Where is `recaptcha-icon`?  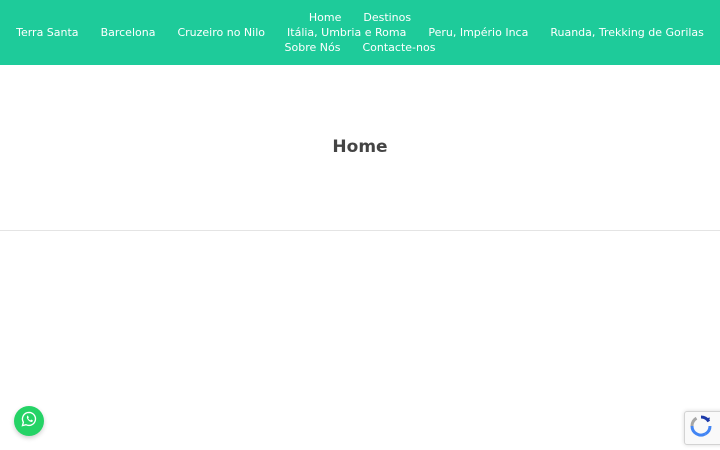
recaptcha-icon is located at coordinates (701, 428).